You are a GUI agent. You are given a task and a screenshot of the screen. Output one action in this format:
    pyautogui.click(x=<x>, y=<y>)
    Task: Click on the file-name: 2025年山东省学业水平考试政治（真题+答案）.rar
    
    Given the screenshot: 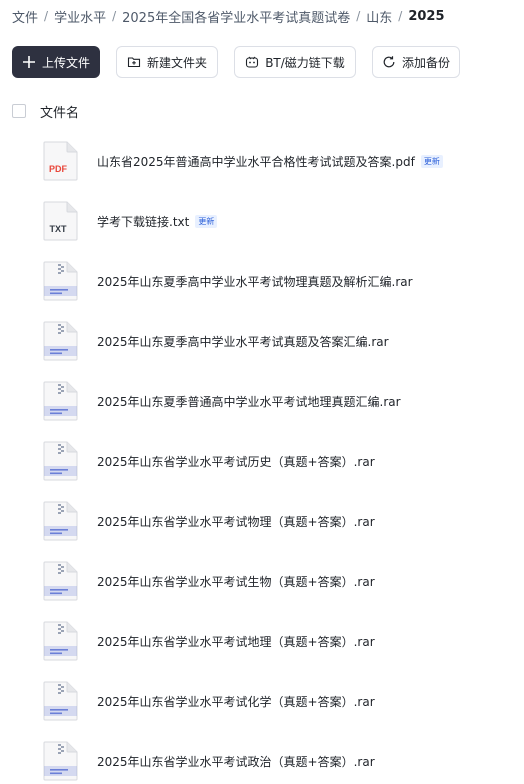 What is the action you would take?
    pyautogui.click(x=236, y=761)
    